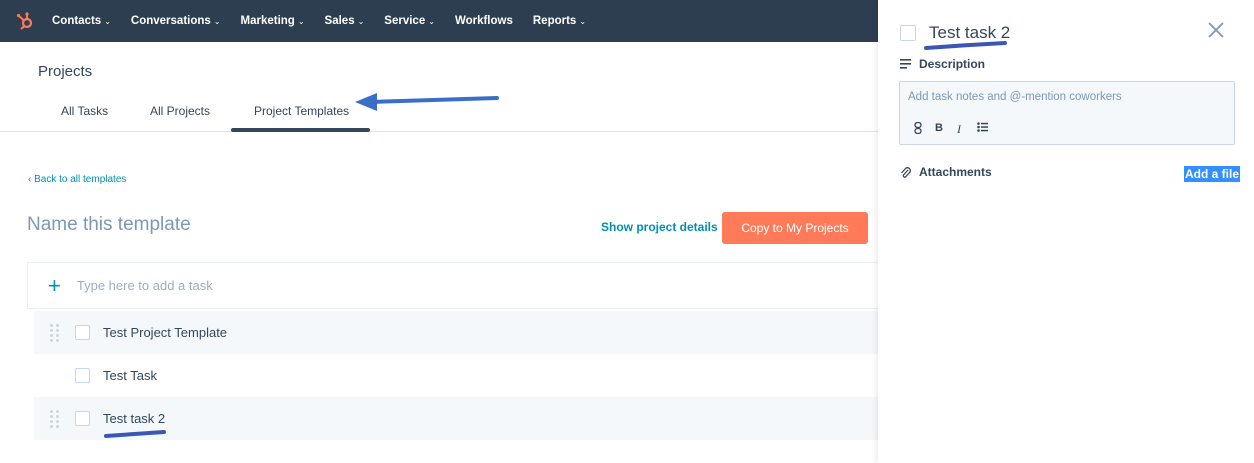  Describe the element at coordinates (955, 172) in the screenshot. I see `attachments-label: Attachments` at that location.